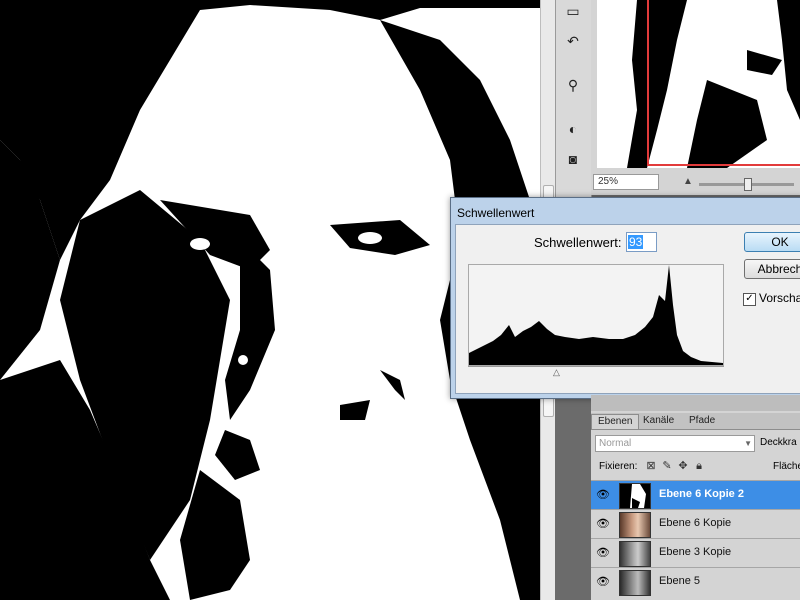 The width and height of the screenshot is (800, 600). What do you see at coordinates (702, 421) in the screenshot?
I see `tab-paths: Pfade` at bounding box center [702, 421].